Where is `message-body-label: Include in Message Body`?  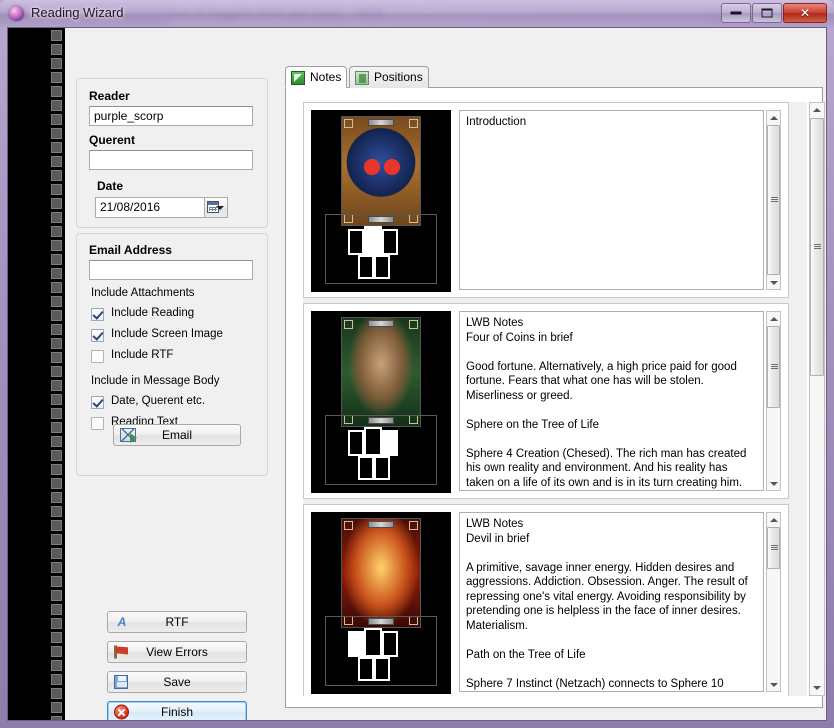 message-body-label: Include in Message Body is located at coordinates (155, 381).